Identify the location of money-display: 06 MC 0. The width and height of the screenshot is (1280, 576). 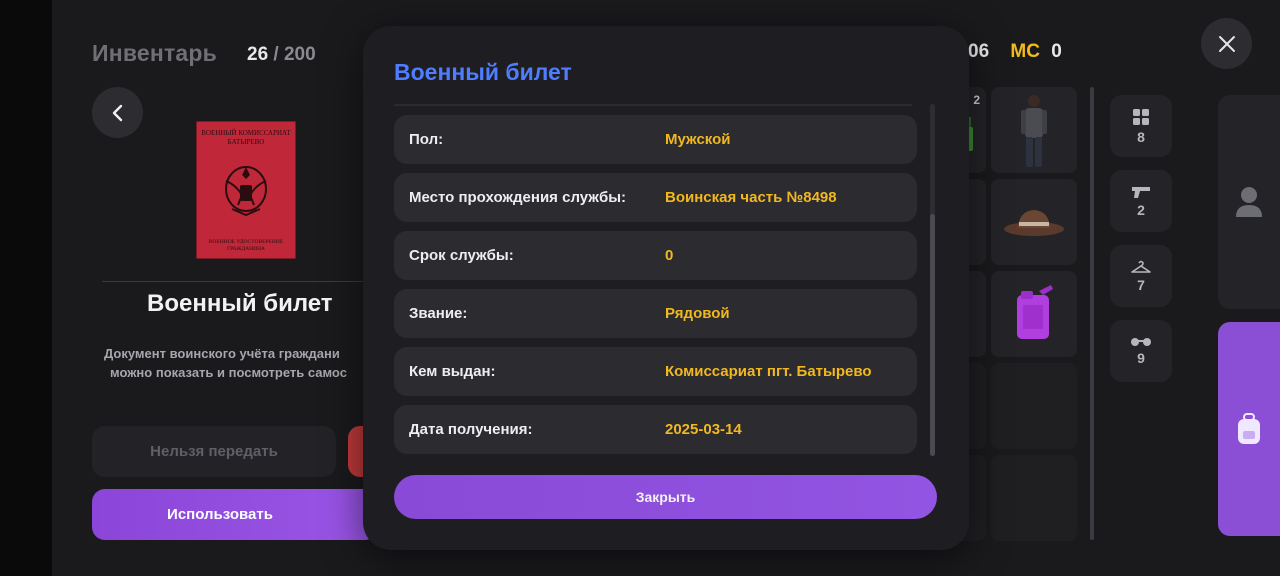
(1015, 52).